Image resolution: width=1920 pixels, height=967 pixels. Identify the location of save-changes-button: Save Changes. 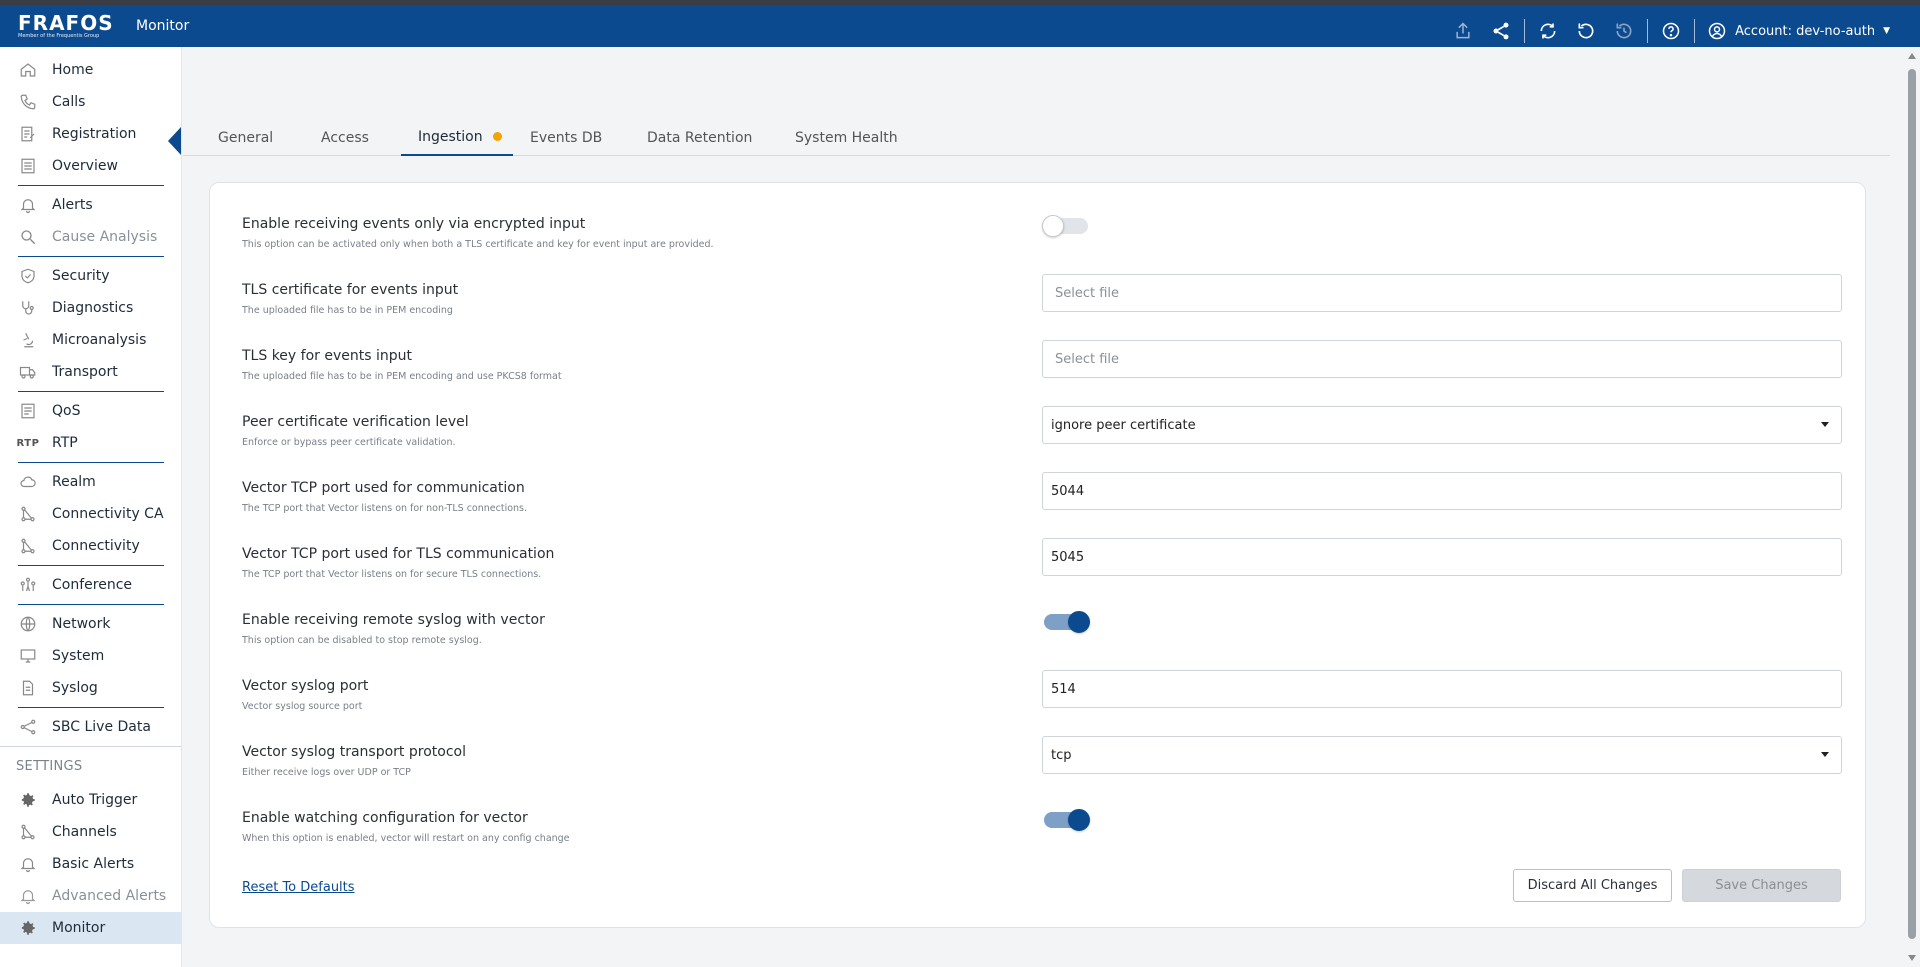
(1761, 885).